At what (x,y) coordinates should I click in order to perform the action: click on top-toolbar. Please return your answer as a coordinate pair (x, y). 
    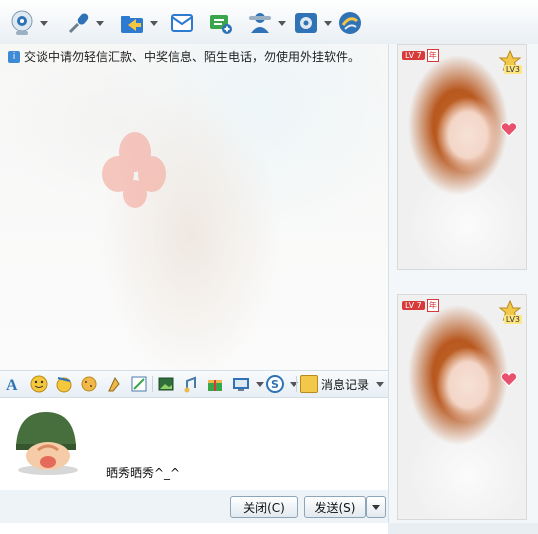
    Looking at the image, I should click on (269, 22).